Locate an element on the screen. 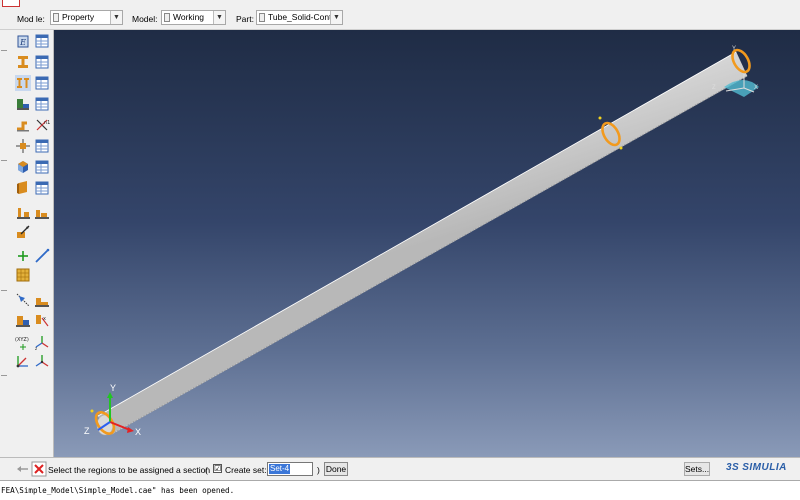 This screenshot has height=500, width=800. svg-text: (XYZ) is located at coordinates (22, 340).